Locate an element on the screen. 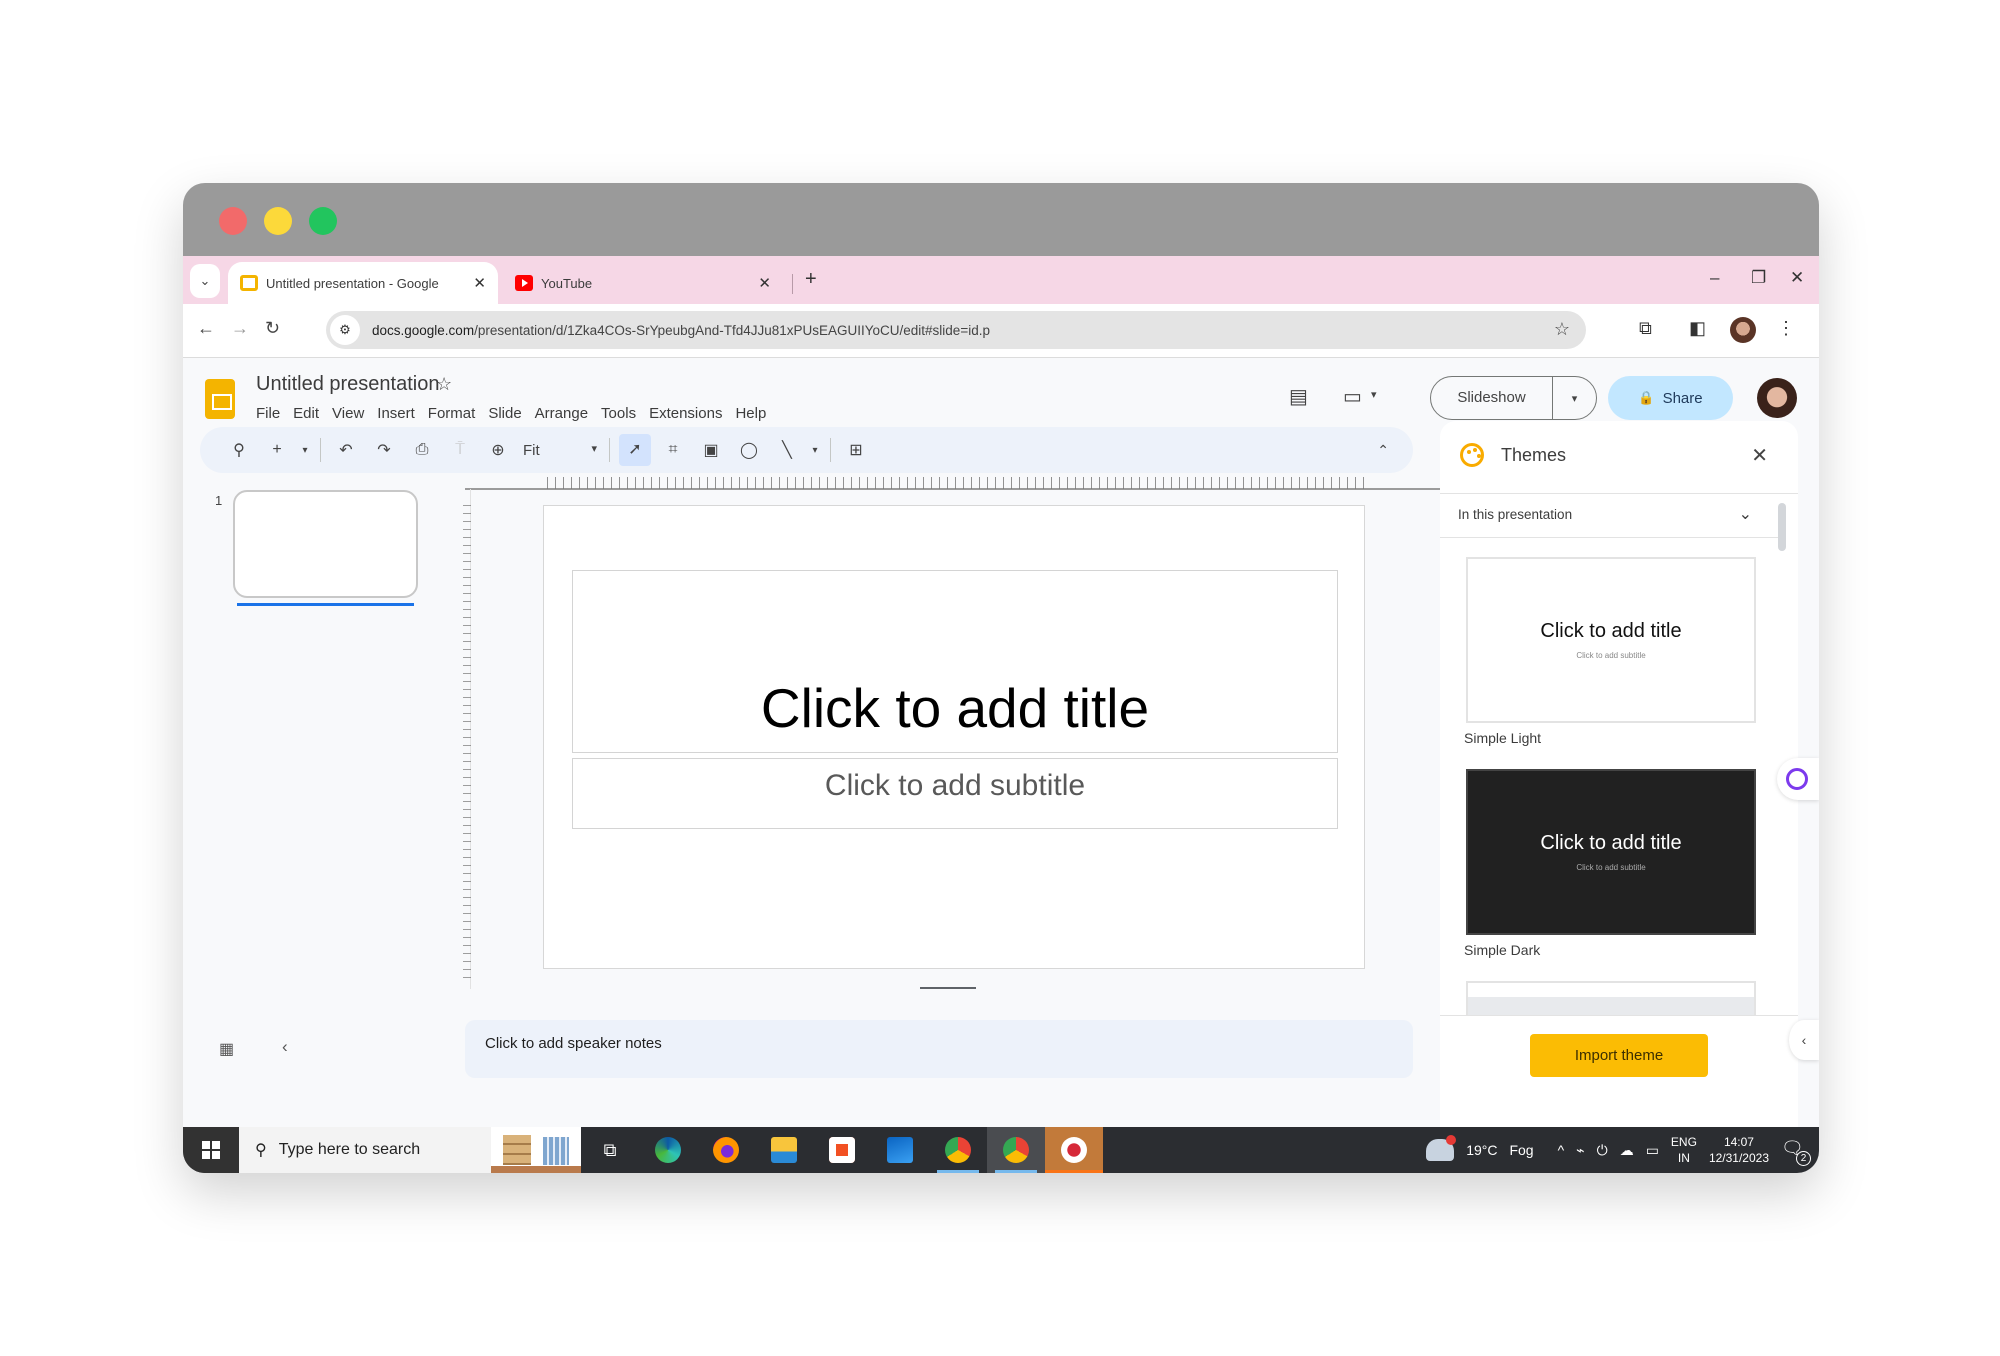  clock: 14:07 12/31/2023 is located at coordinates (1739, 1150).